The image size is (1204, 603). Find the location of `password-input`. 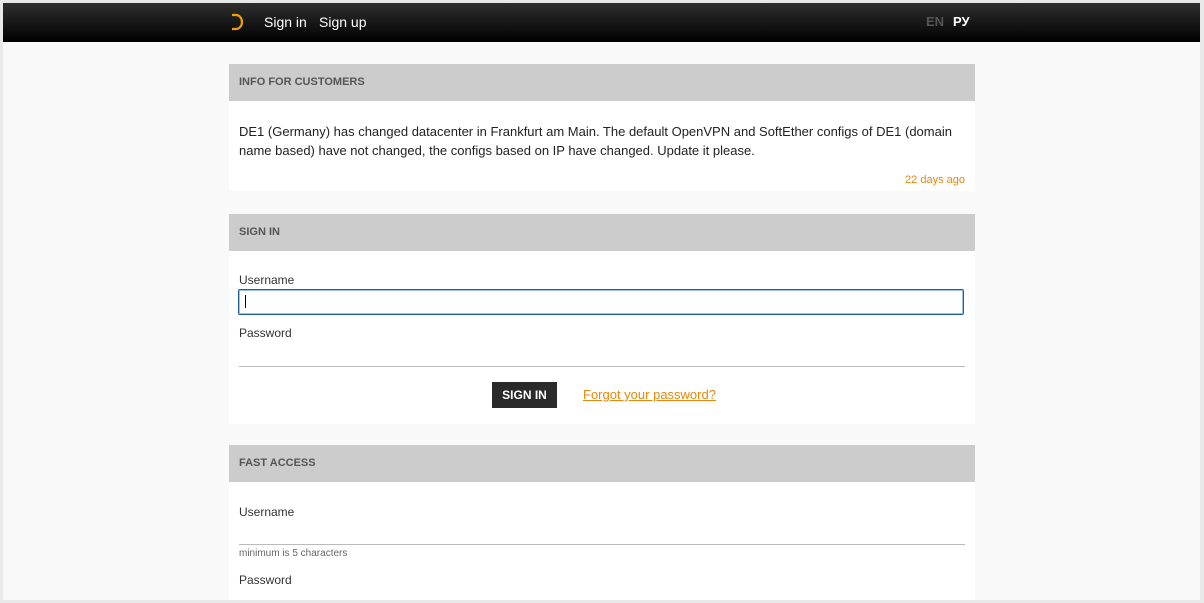

password-input is located at coordinates (602, 354).